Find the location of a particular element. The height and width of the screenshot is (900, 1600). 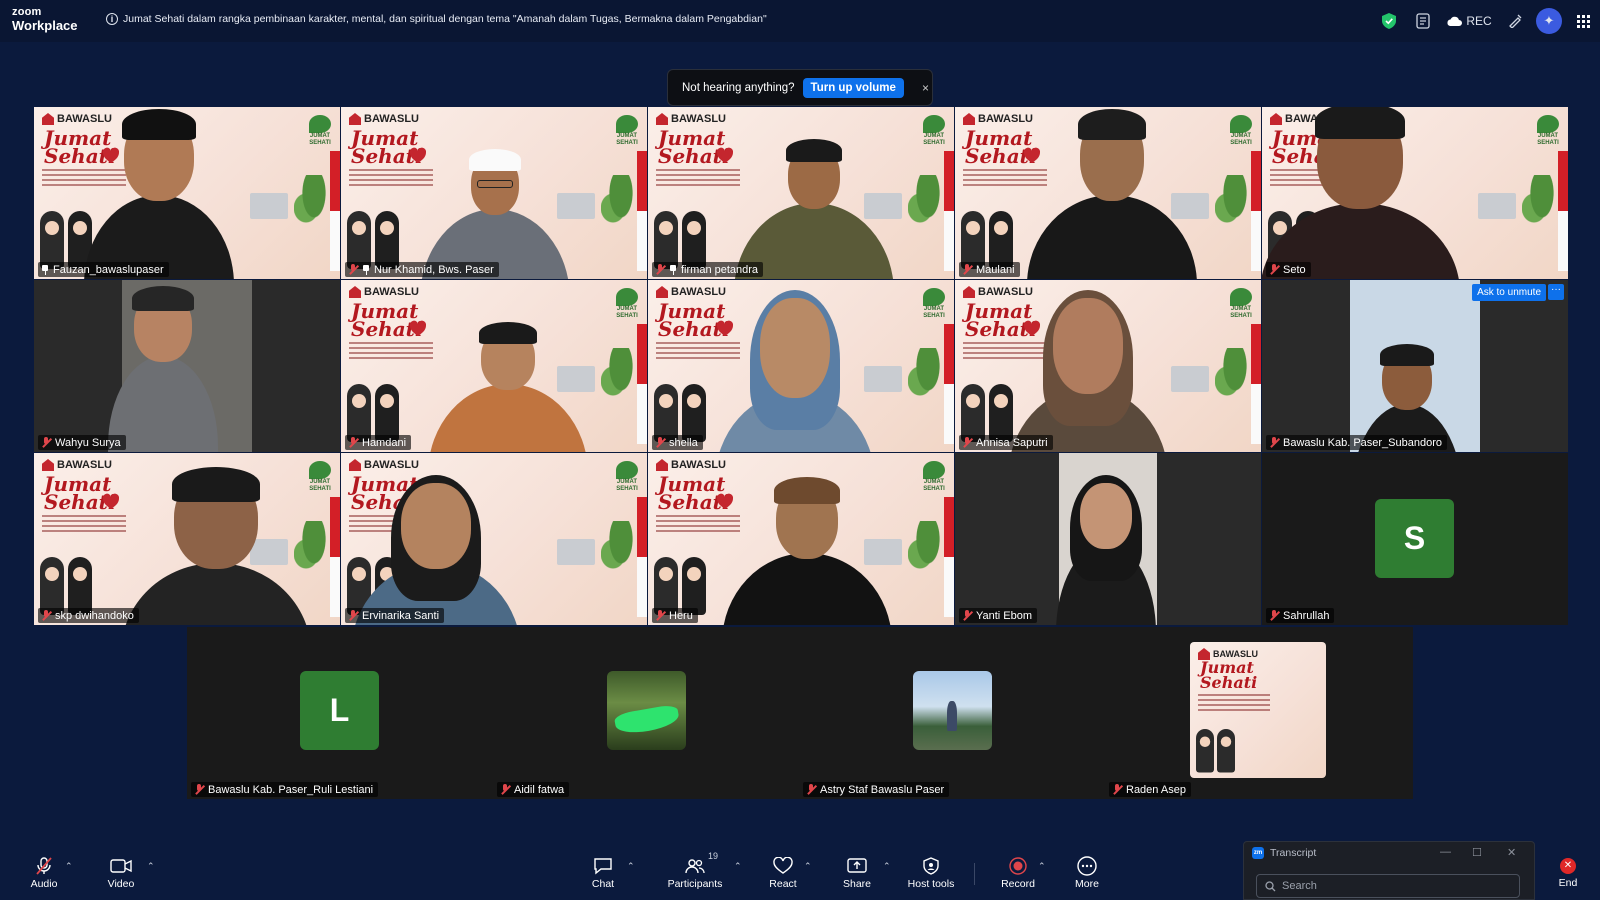

participant-nametag: Heru is located at coordinates (675, 615).